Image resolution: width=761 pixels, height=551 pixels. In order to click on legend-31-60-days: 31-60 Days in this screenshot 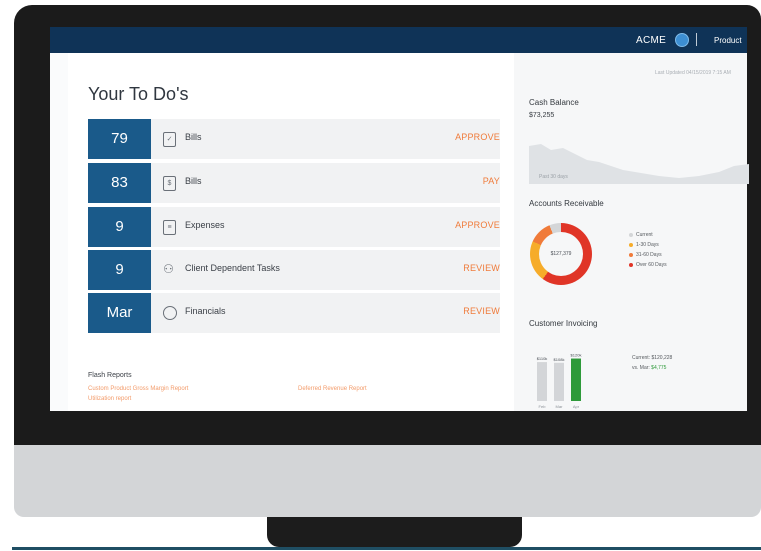, I will do `click(645, 255)`.